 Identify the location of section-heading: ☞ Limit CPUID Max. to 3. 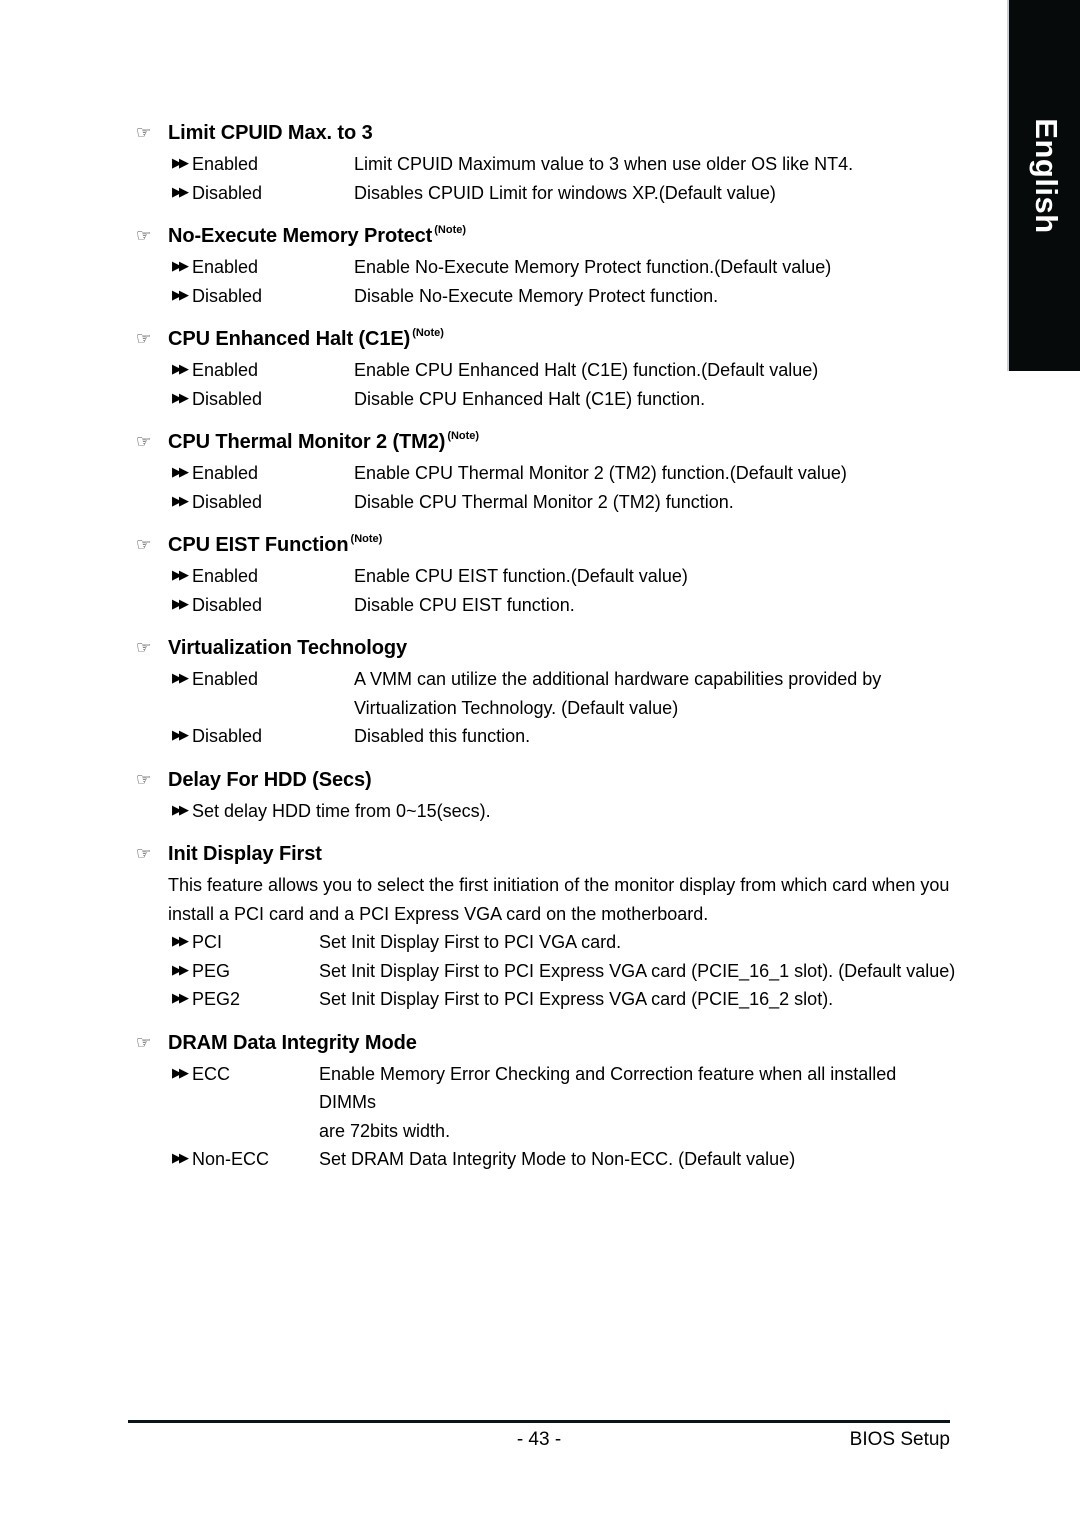
(546, 133).